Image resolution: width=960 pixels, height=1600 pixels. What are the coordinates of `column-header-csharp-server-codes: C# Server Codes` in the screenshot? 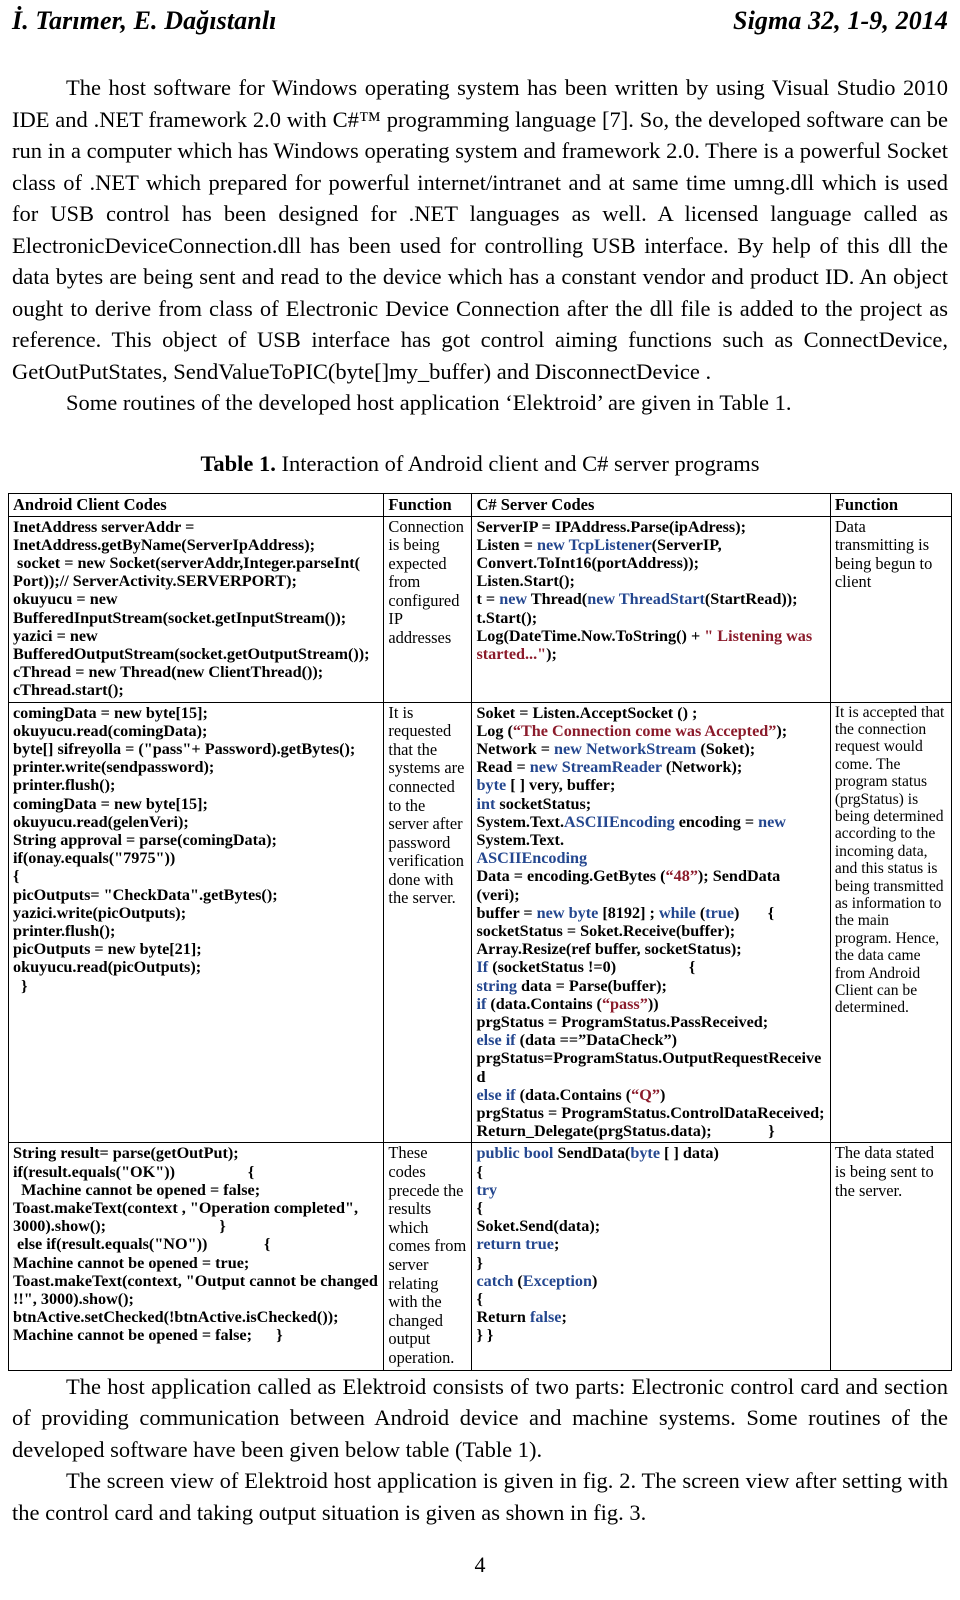 It's located at (651, 504).